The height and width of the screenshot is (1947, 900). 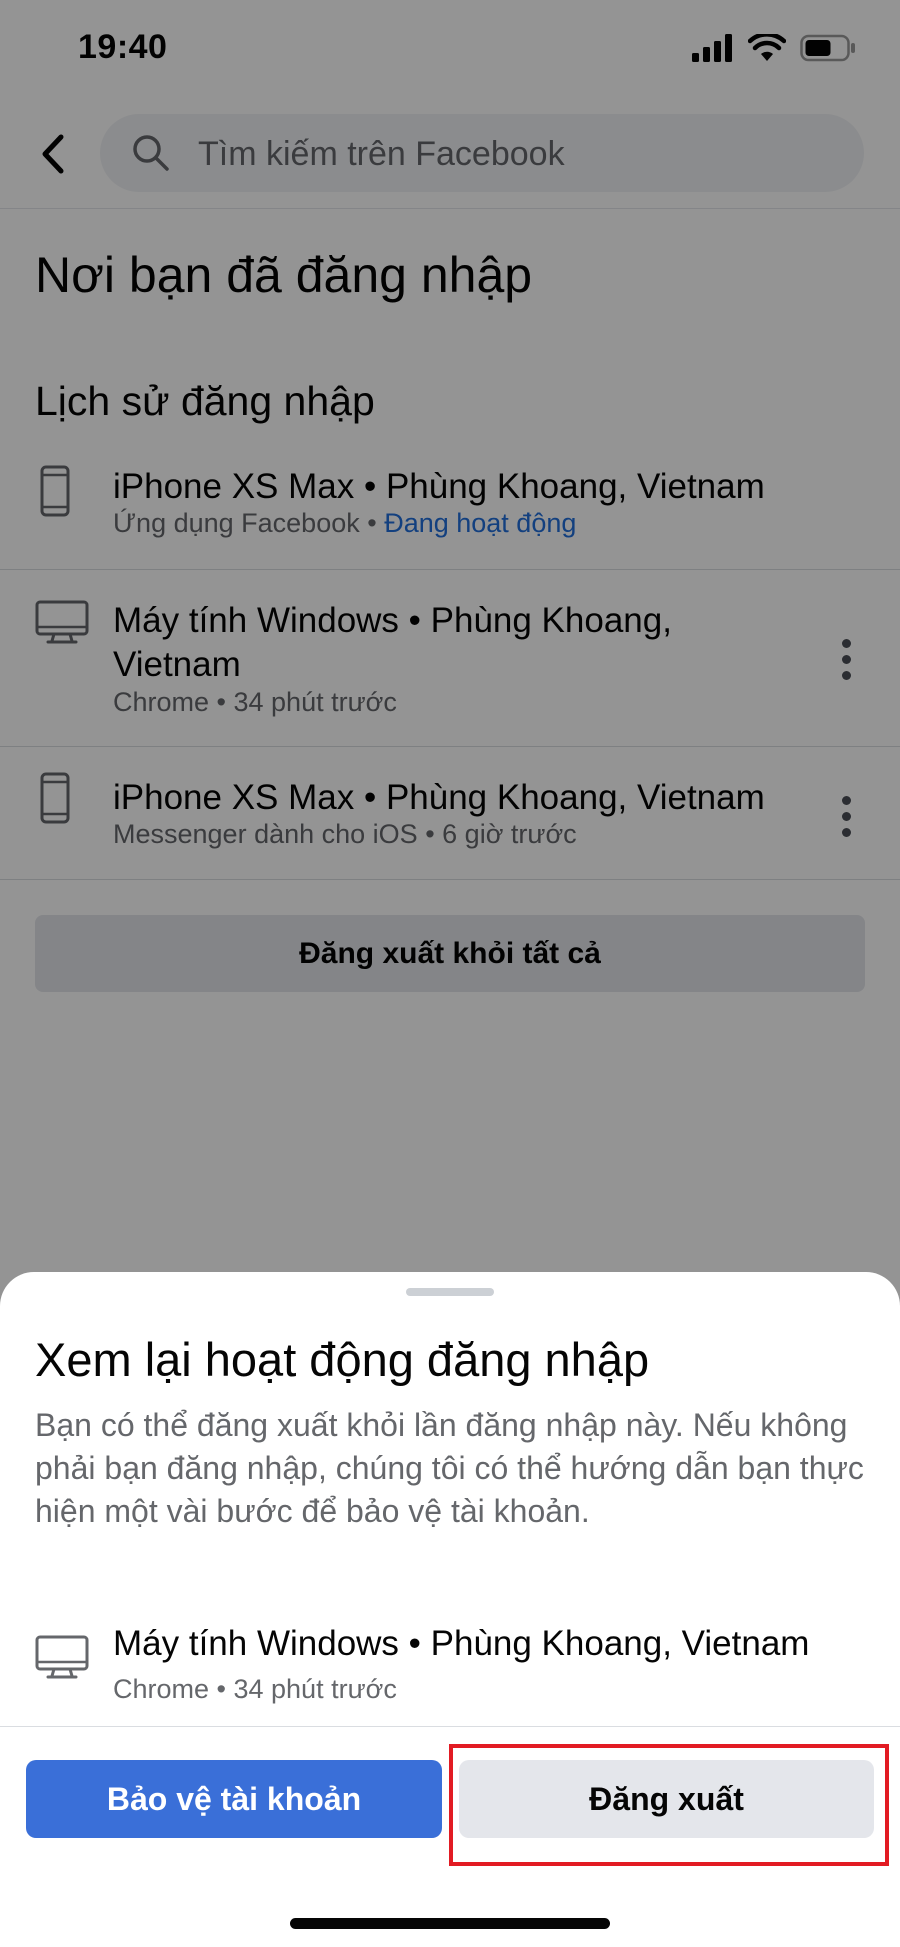 I want to click on home-indicator, so click(x=450, y=1923).